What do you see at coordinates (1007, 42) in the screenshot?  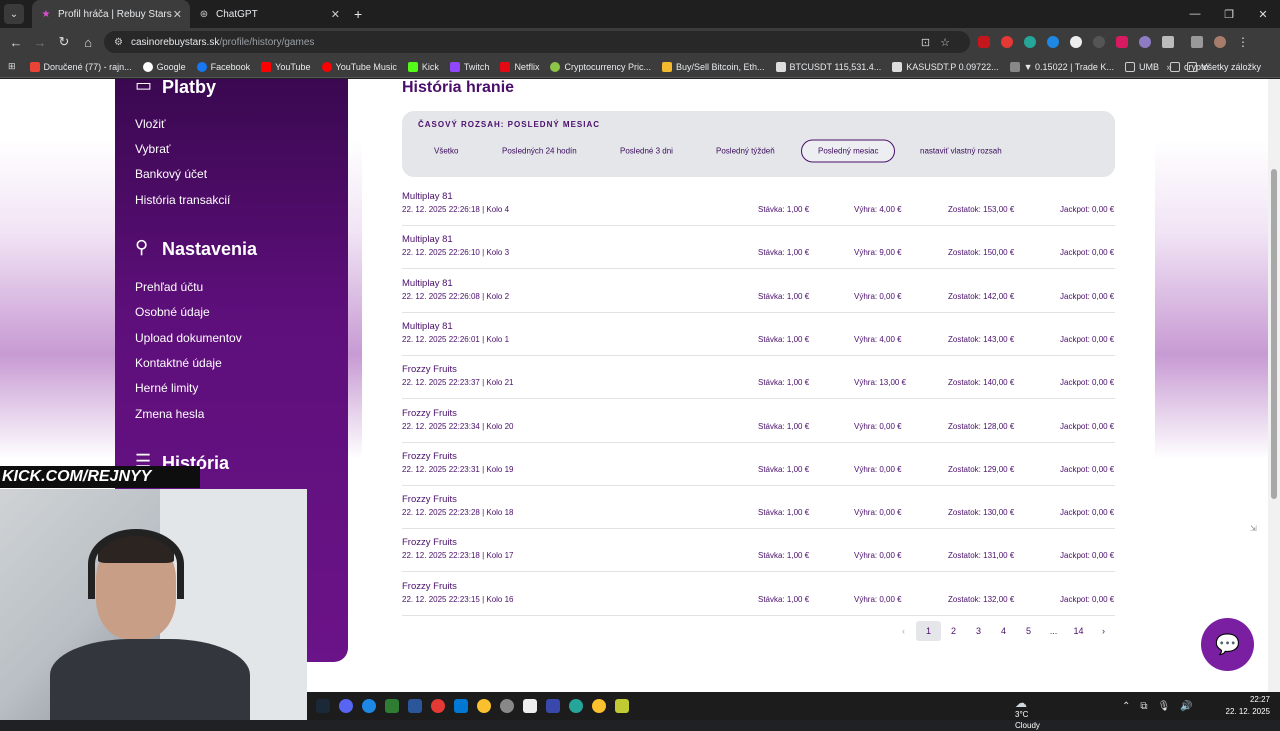 I see `extension-red-icon` at bounding box center [1007, 42].